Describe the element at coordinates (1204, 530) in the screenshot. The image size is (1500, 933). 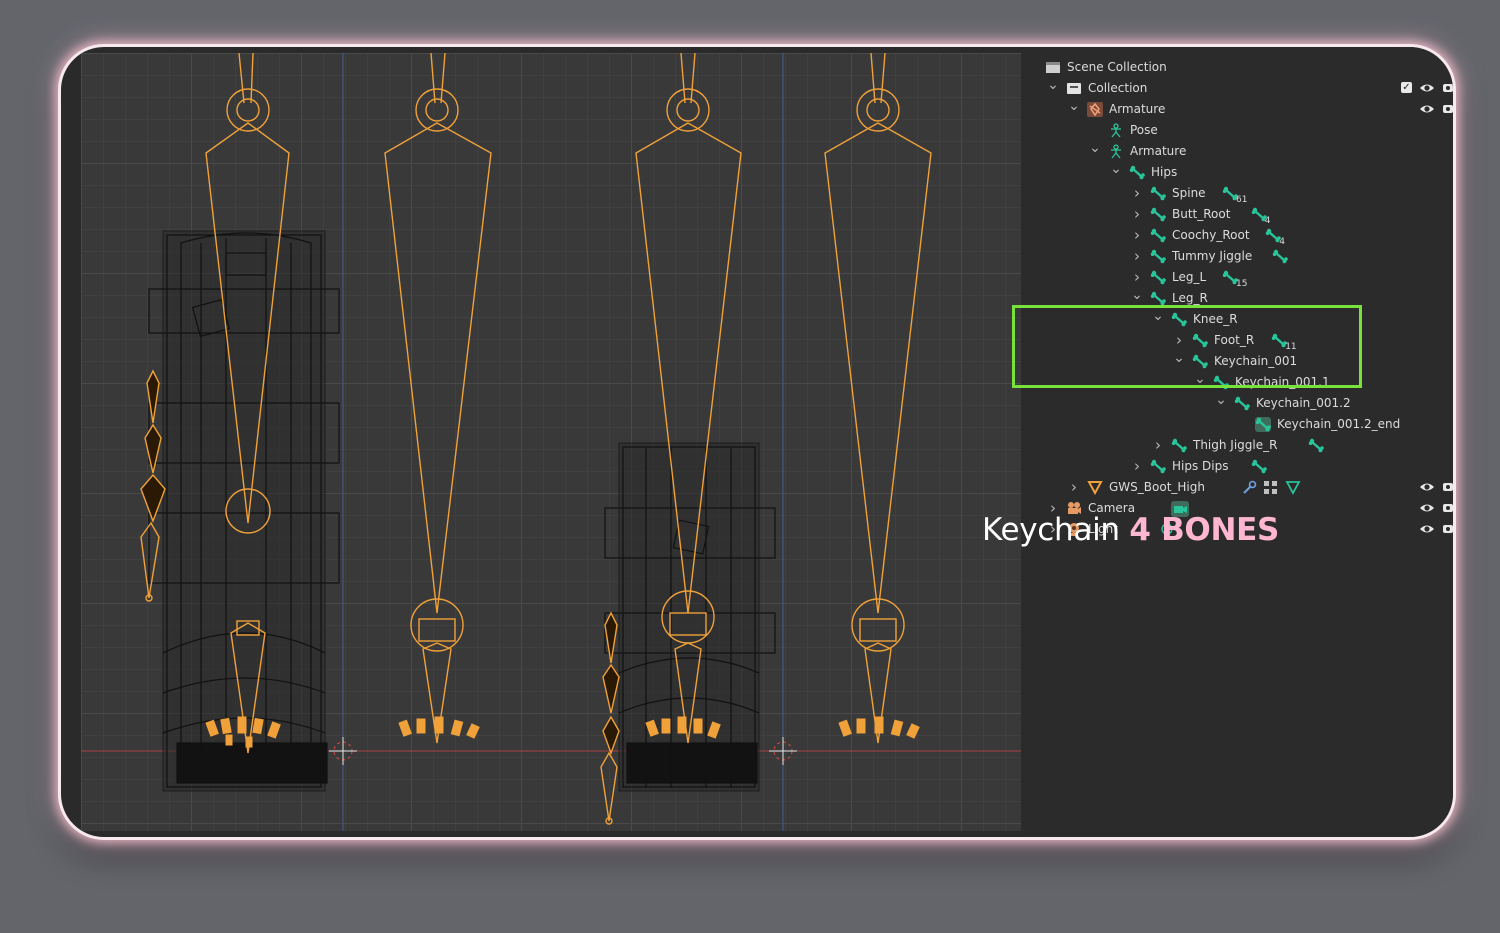
I see `caption-bone-count: 4 BONES` at that location.